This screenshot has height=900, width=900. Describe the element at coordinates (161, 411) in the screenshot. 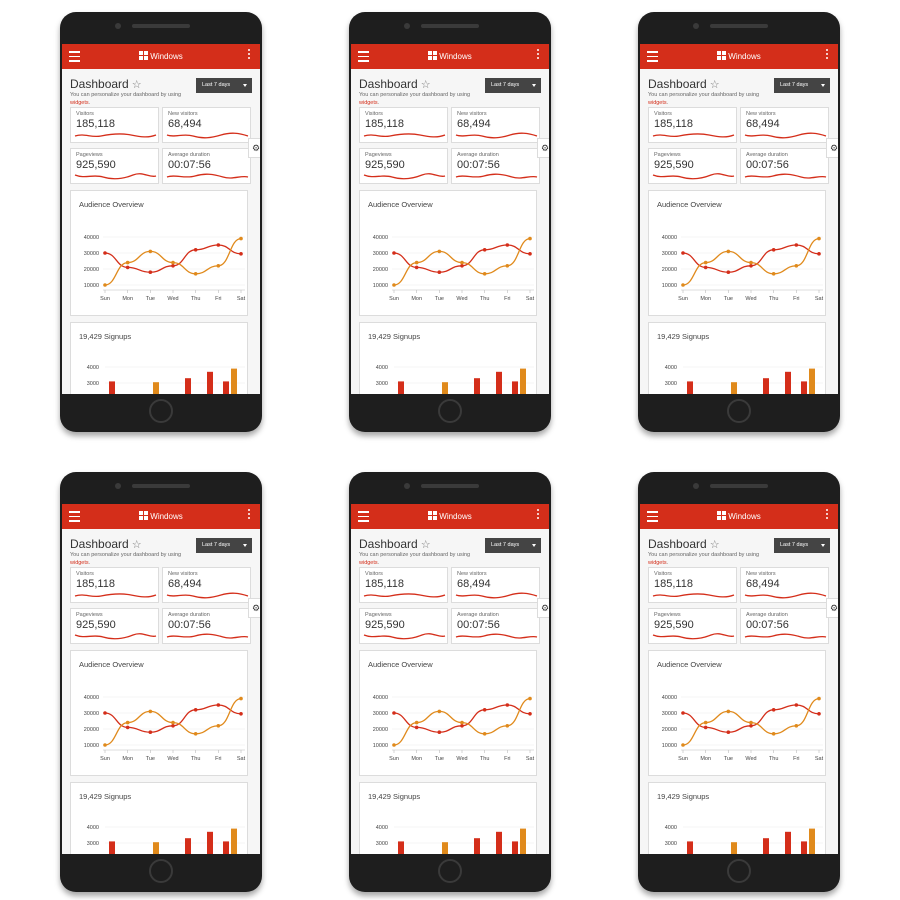

I see `home-button` at that location.